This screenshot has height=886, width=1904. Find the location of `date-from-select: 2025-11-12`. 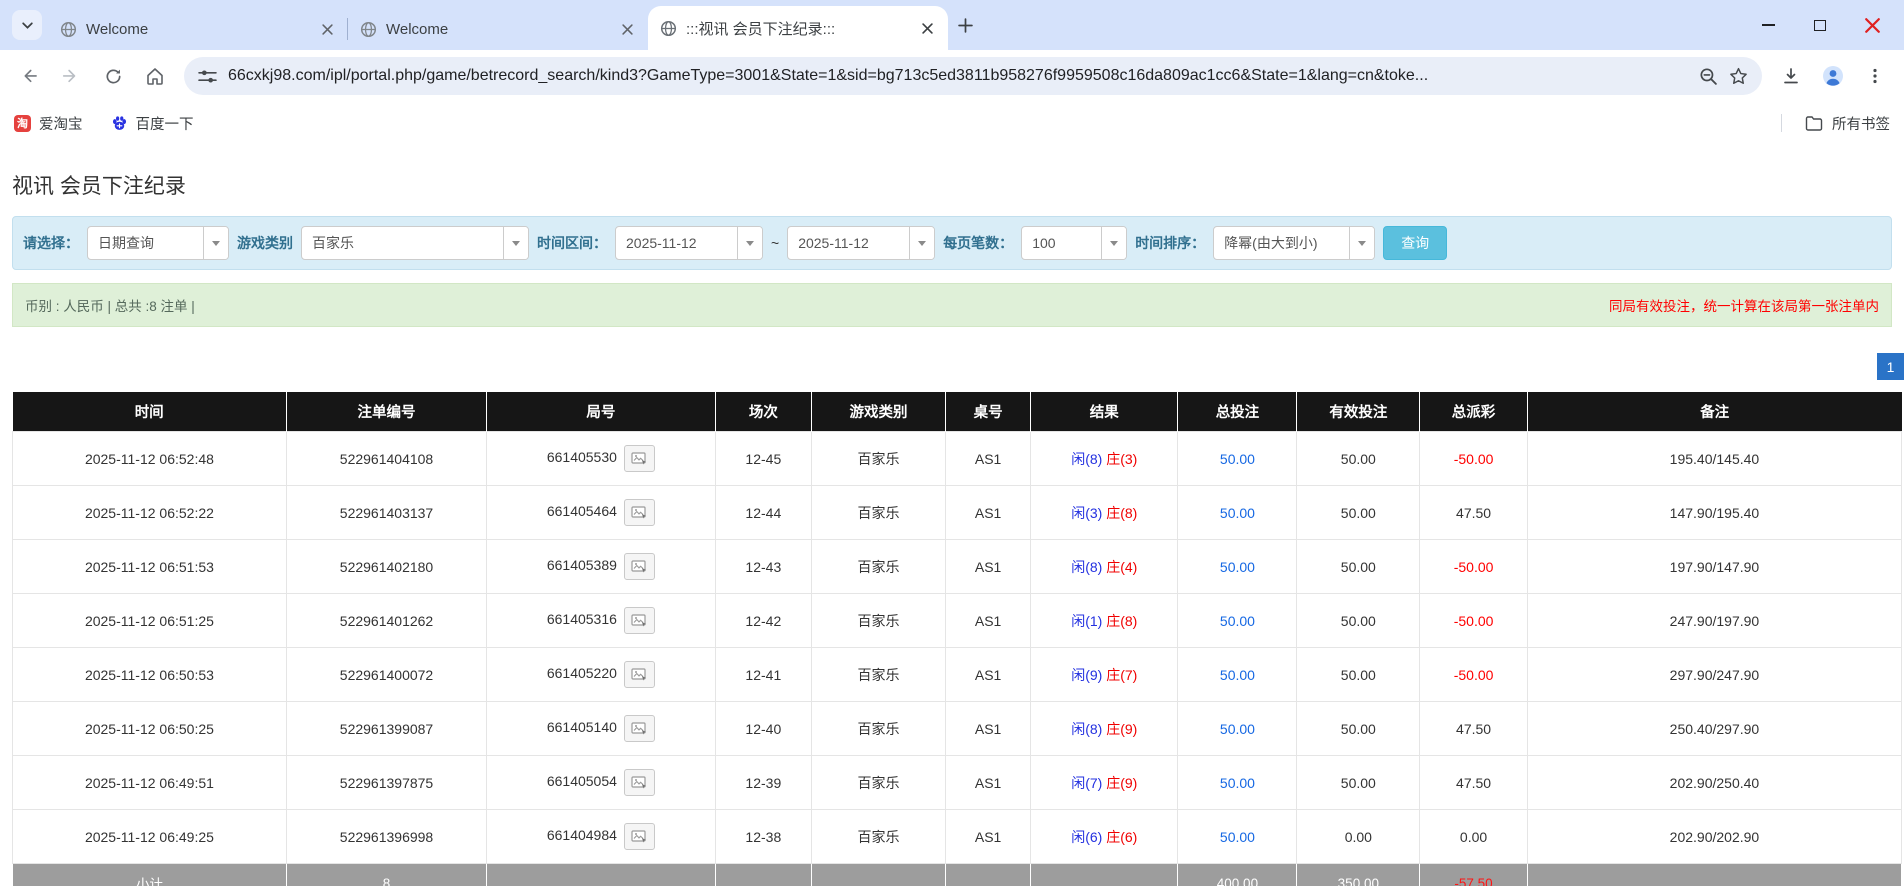

date-from-select: 2025-11-12 is located at coordinates (689, 243).